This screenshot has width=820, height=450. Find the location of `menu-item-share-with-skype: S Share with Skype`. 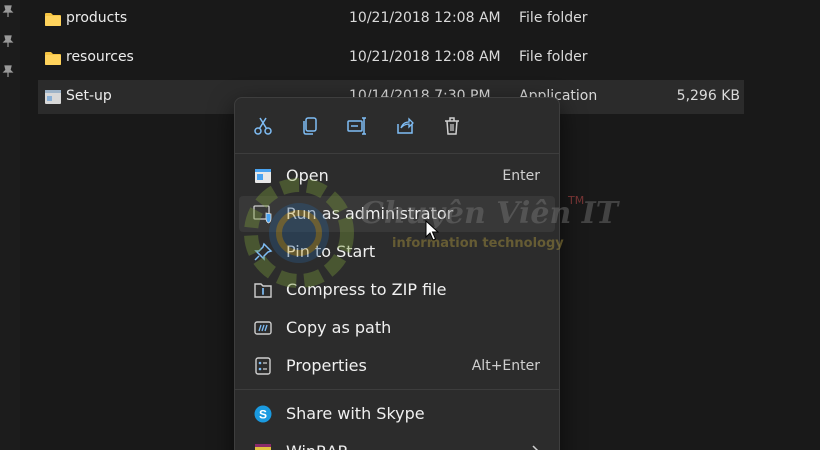

menu-item-share-with-skype: S Share with Skype is located at coordinates (397, 414).